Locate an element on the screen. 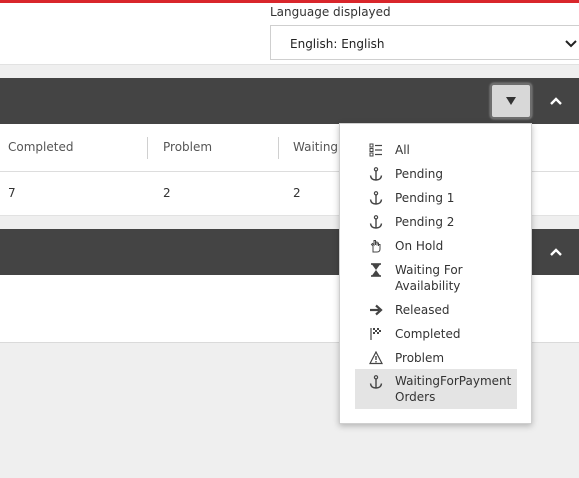  menu-item-label: WaitingForPaymentOrders is located at coordinates (453, 389).